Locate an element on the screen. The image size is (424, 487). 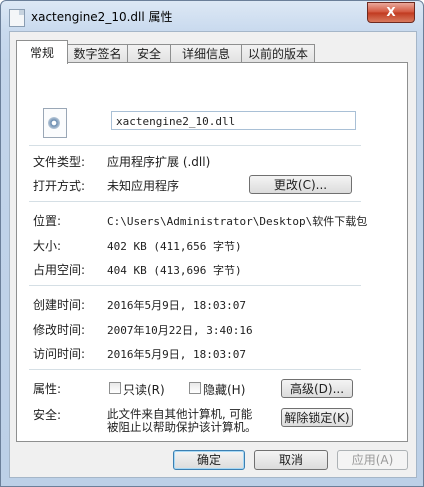
tab-digital-signatures: 数字签名 is located at coordinates (97, 53).